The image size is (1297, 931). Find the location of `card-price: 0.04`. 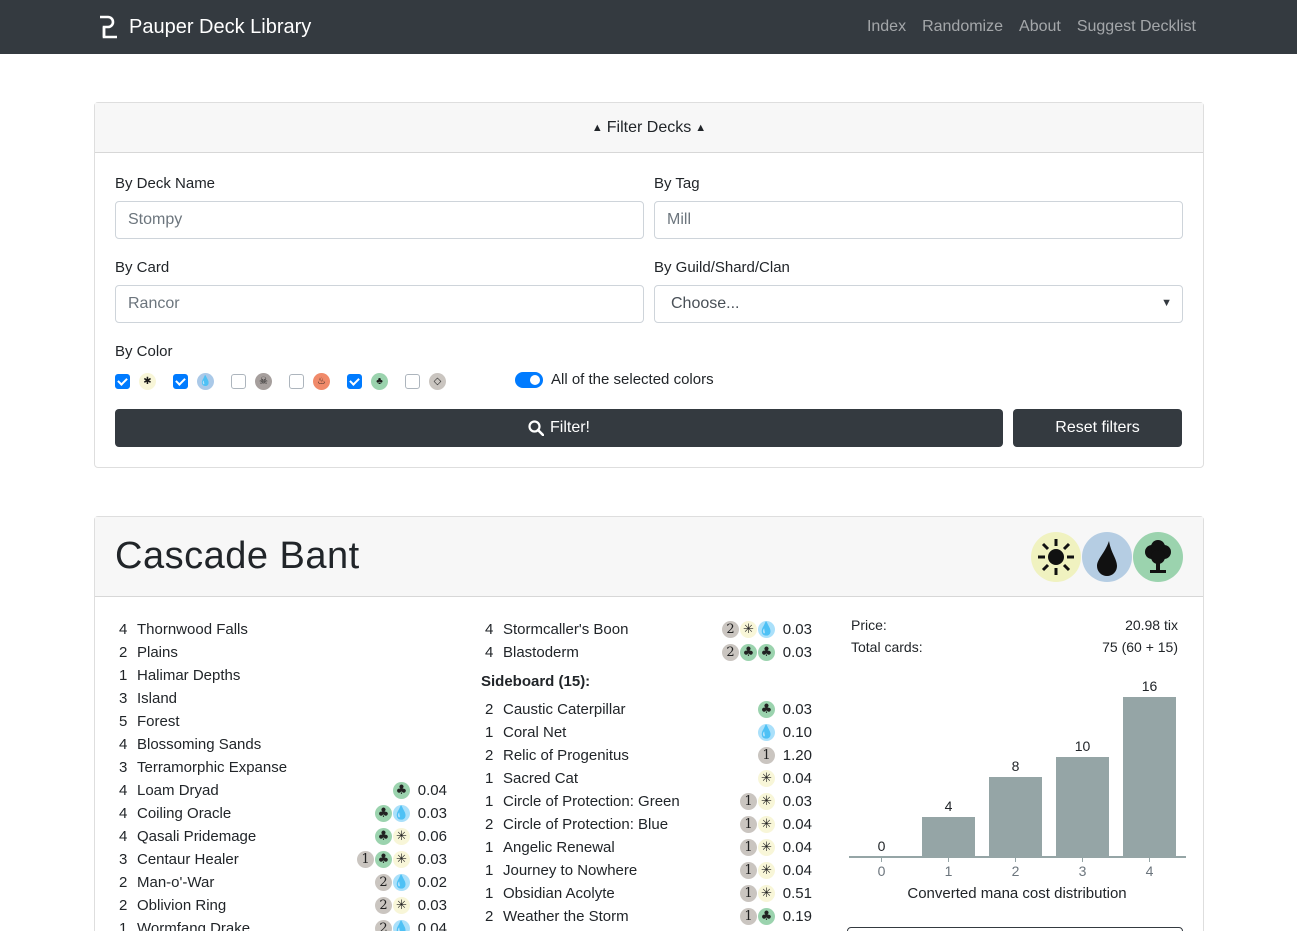

card-price: 0.04 is located at coordinates (797, 870).